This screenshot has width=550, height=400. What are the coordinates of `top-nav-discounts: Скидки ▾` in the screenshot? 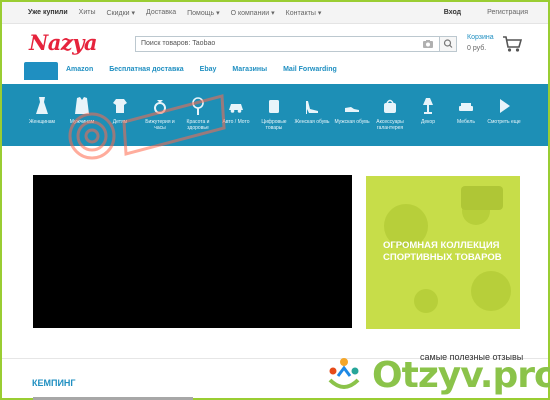 It's located at (120, 13).